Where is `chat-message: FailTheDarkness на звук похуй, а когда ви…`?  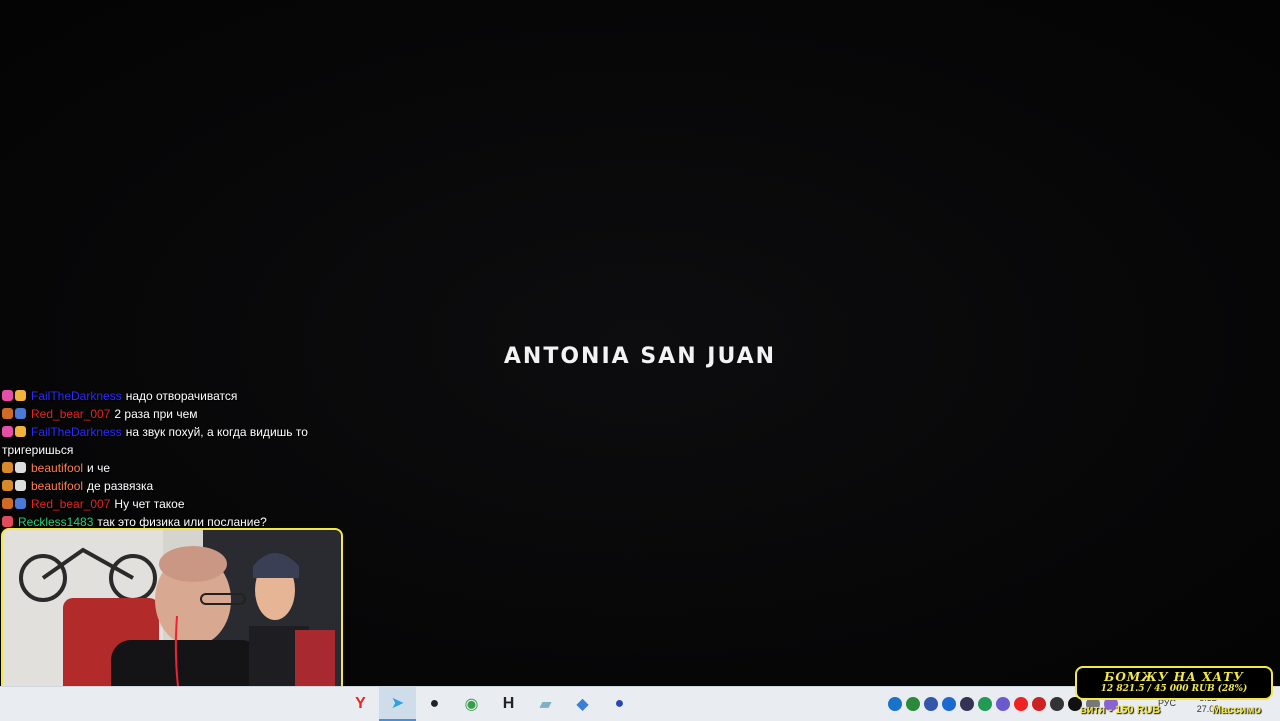 chat-message: FailTheDarkness на звук похуй, а когда ви… is located at coordinates (157, 441).